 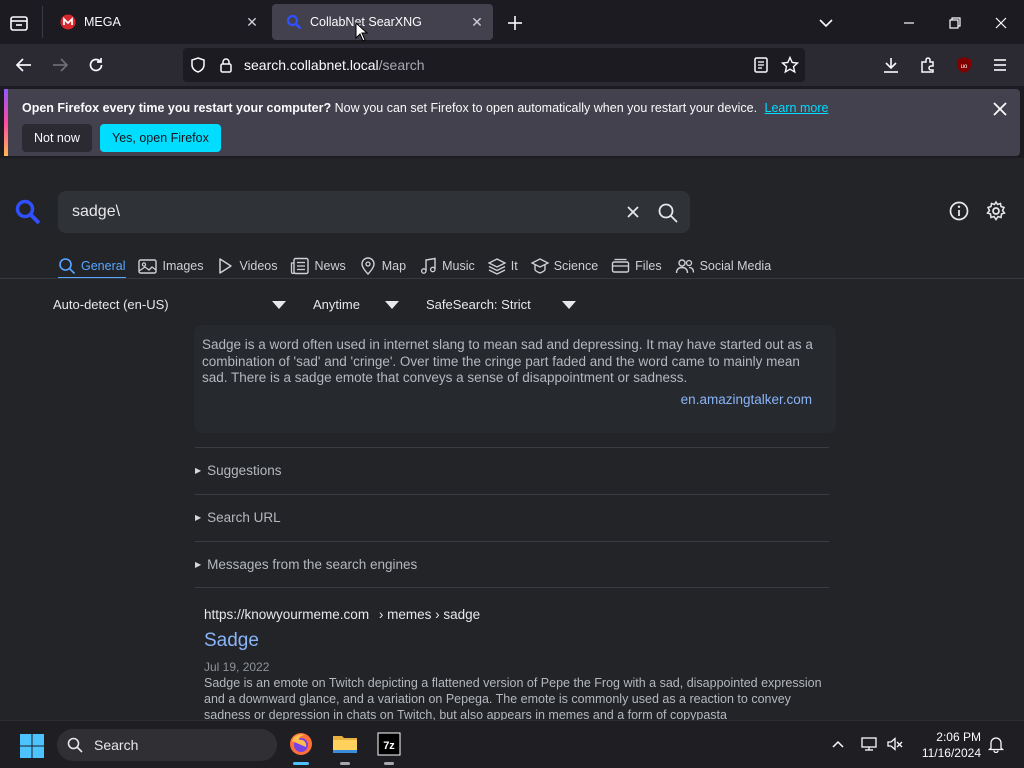 I want to click on tab-files: Files, so click(x=636, y=266).